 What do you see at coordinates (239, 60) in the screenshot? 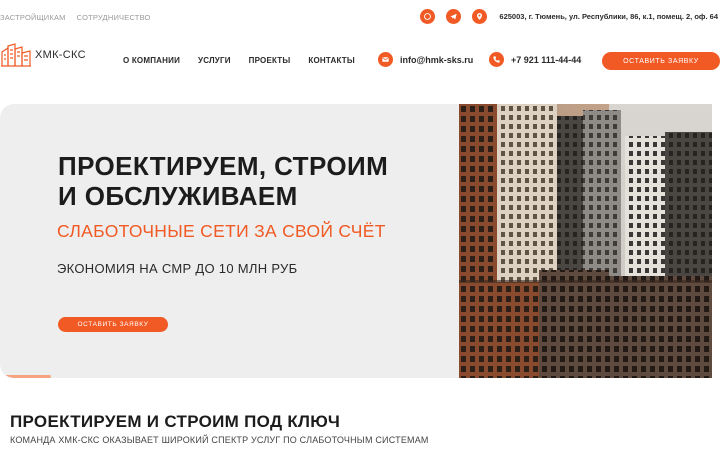
I see `main-nav: О КОМПАНИИ УСЛУГИ ПРОЕКТЫ КОНТАКТЫ` at bounding box center [239, 60].